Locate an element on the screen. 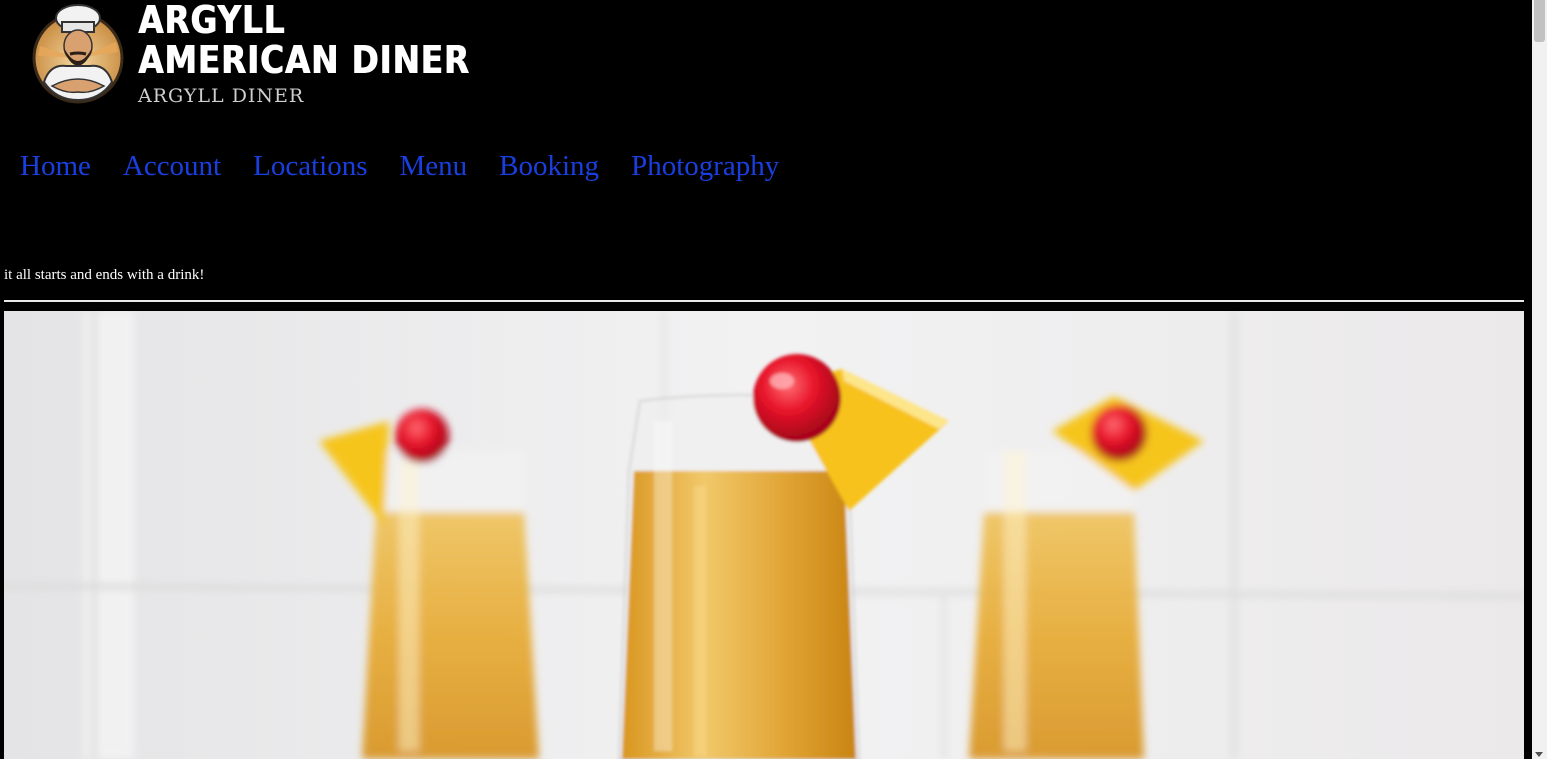 Image resolution: width=1547 pixels, height=759 pixels. nav-link-account: Account is located at coordinates (172, 166).